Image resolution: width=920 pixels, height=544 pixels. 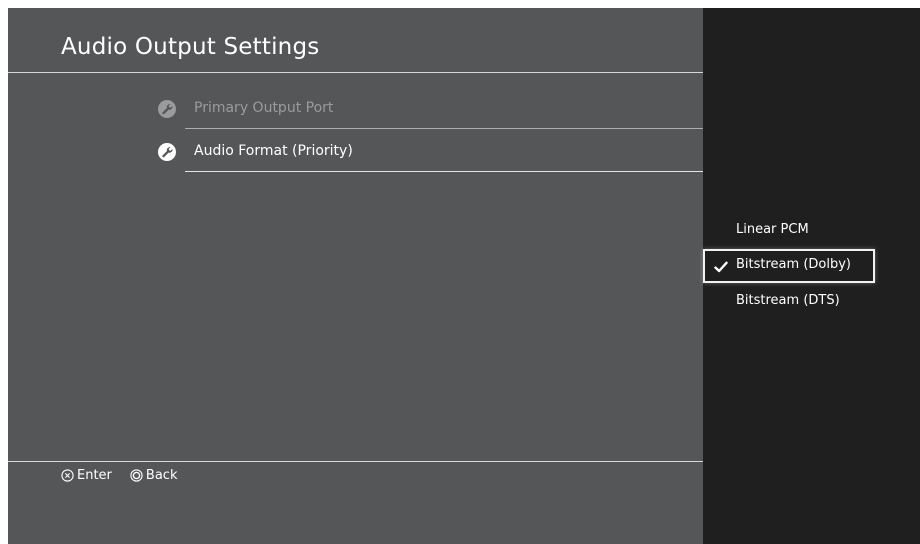 I want to click on circle-button-icon, so click(x=136, y=475).